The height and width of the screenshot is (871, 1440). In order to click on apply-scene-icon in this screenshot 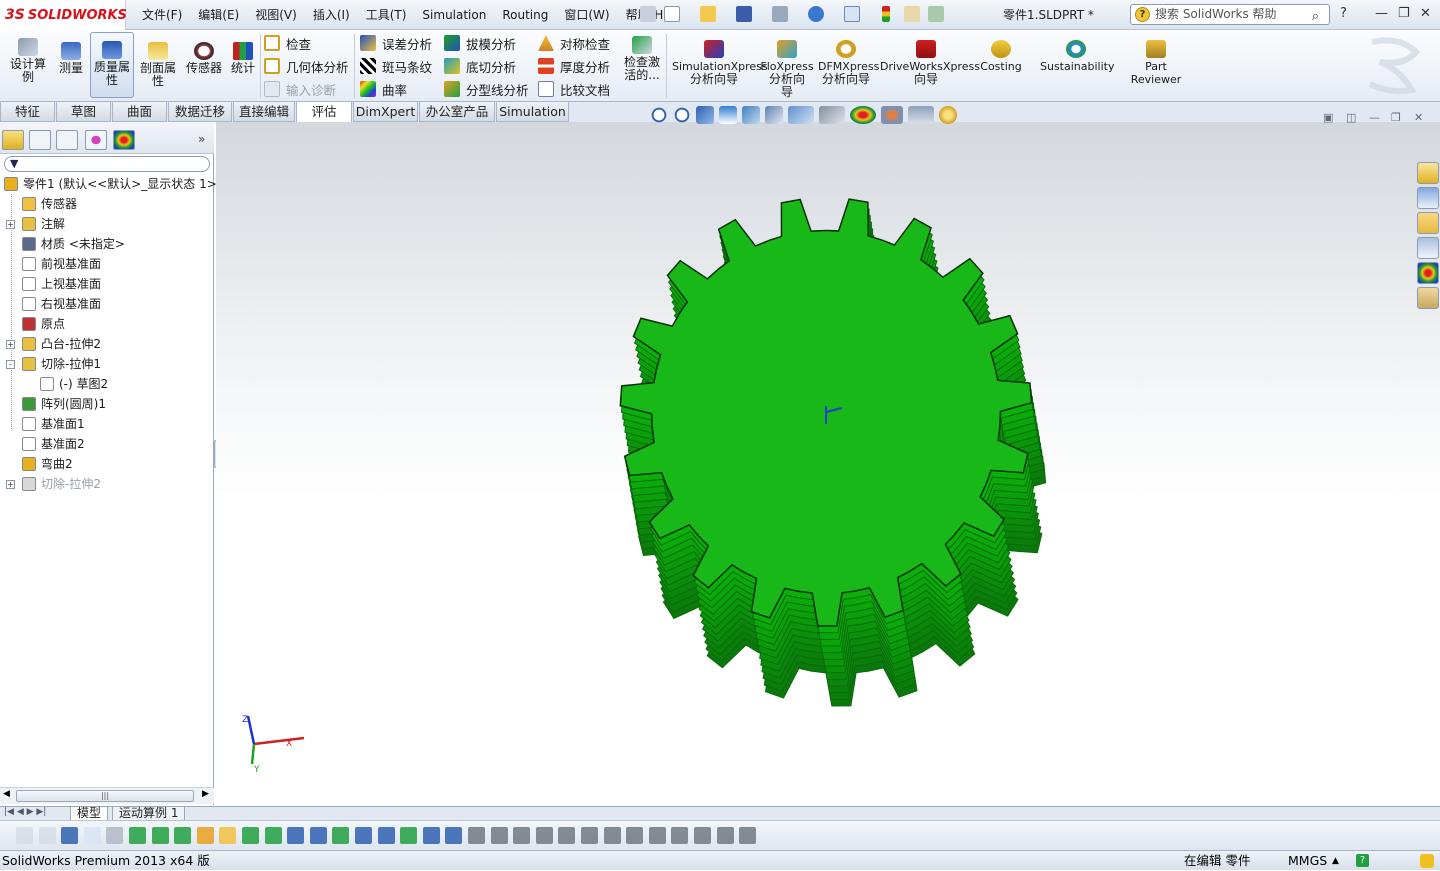, I will do `click(892, 115)`.